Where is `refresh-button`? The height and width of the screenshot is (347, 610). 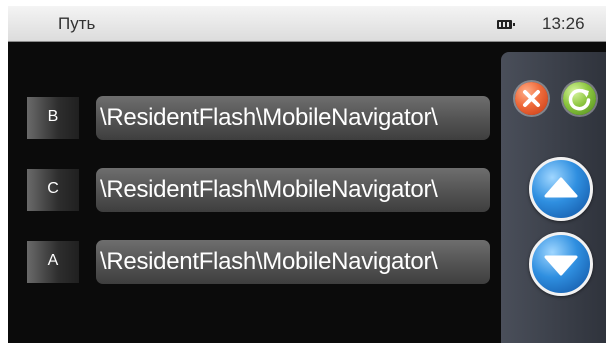 refresh-button is located at coordinates (579, 98).